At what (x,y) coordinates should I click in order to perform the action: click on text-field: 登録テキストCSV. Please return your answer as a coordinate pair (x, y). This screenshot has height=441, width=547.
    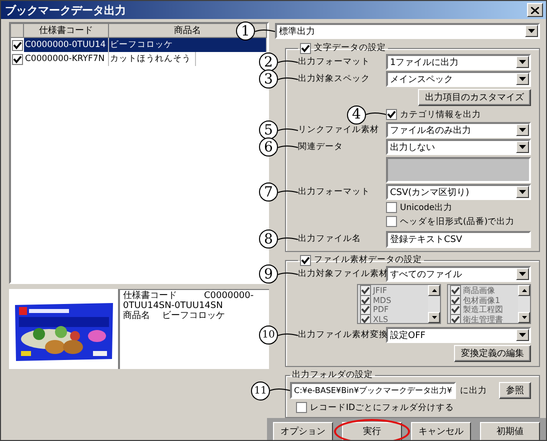
    Looking at the image, I should click on (458, 239).